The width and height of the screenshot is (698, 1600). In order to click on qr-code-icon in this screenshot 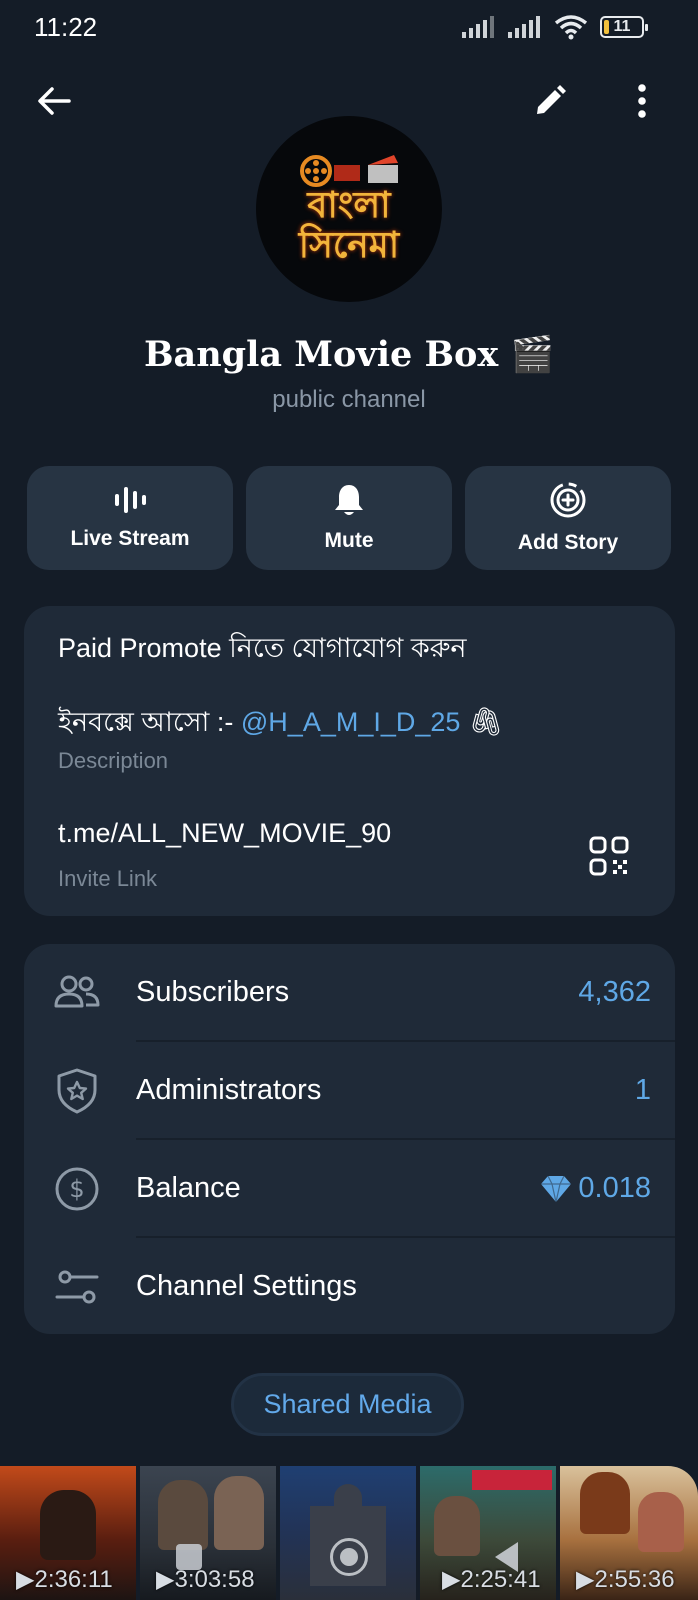, I will do `click(609, 856)`.